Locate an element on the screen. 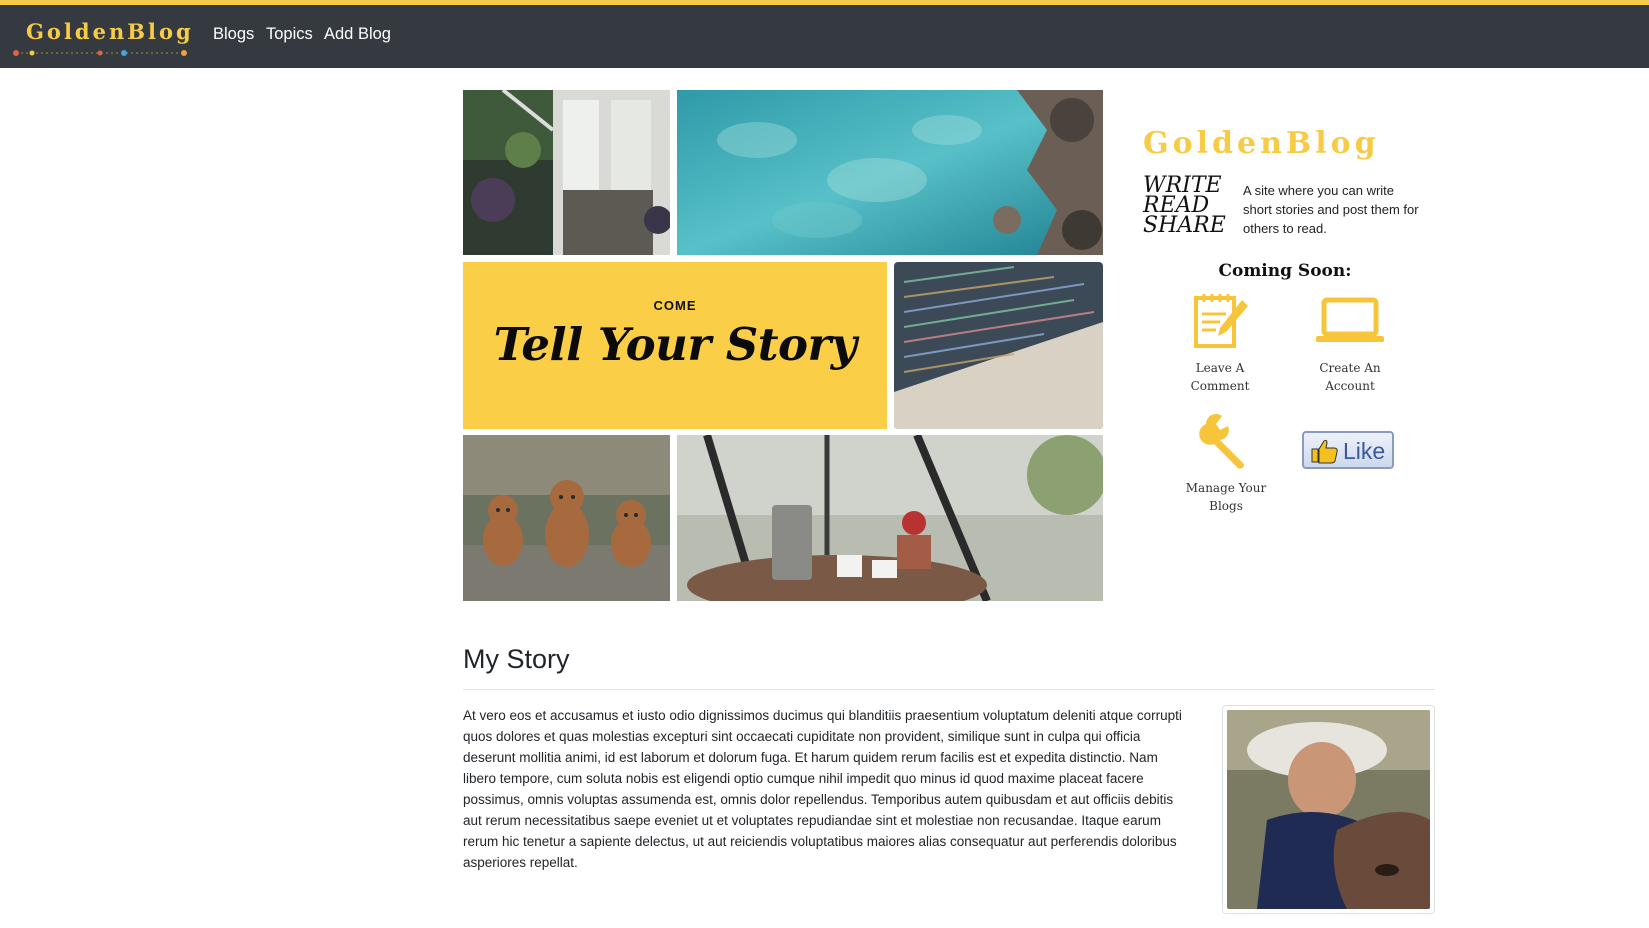 This screenshot has width=1649, height=928. brand-logo: GoldenBlog is located at coordinates (101, 36).